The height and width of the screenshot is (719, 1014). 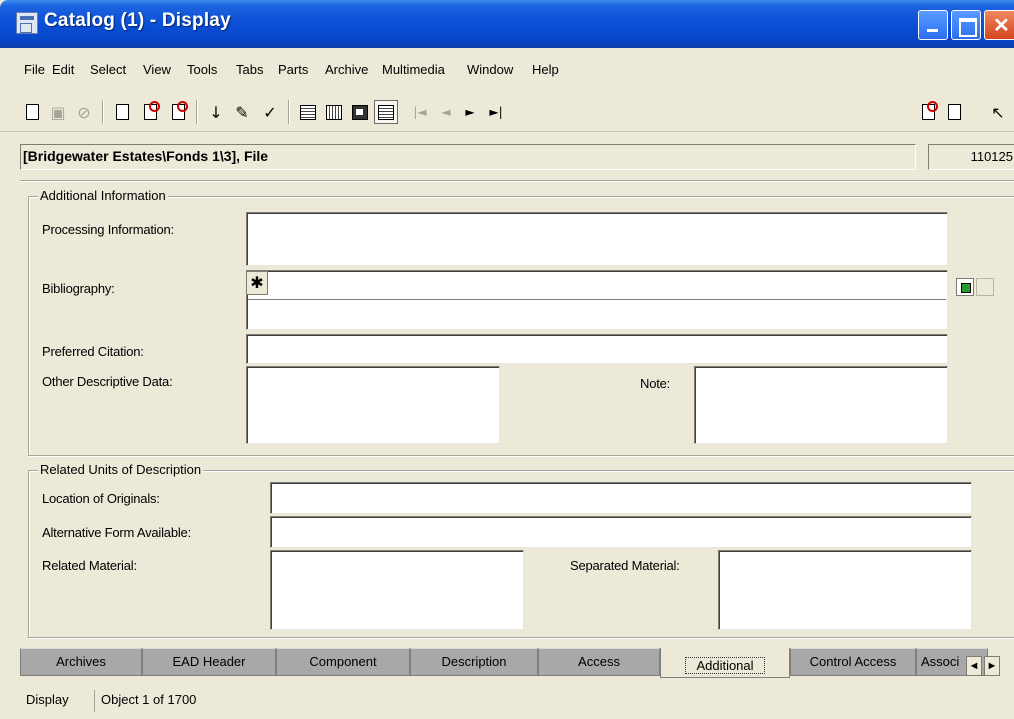 I want to click on spellcheck-icon: ✓, so click(x=270, y=112).